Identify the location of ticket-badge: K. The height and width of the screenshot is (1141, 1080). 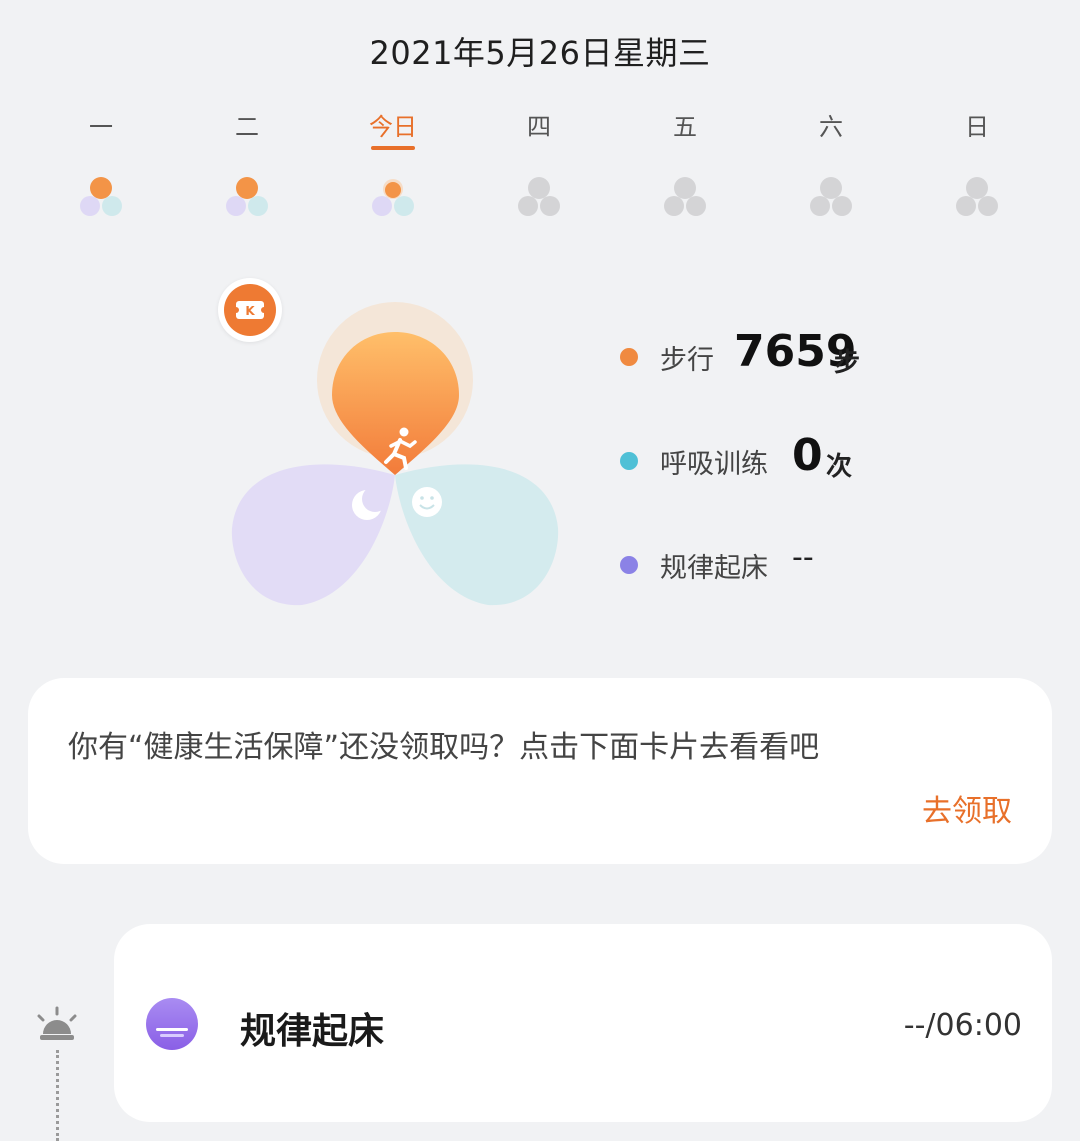
(250, 310).